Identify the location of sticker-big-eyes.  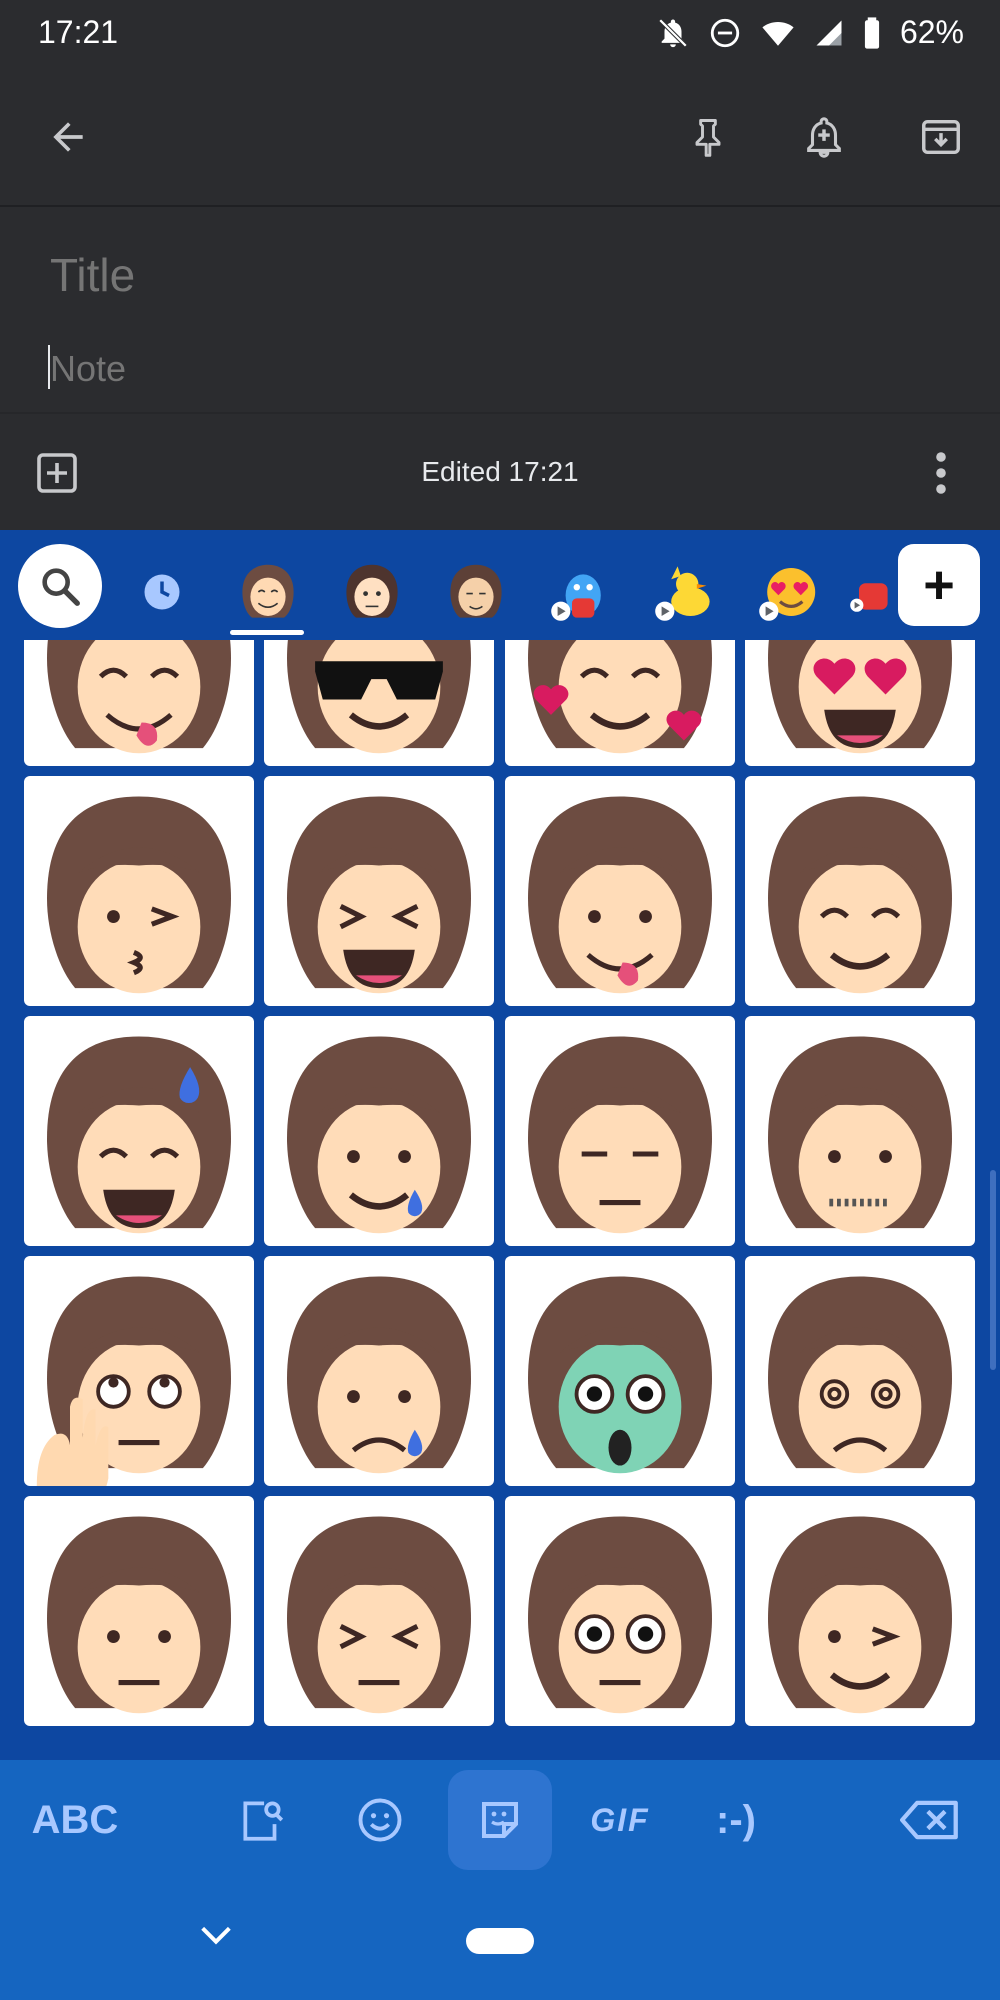
(620, 1611).